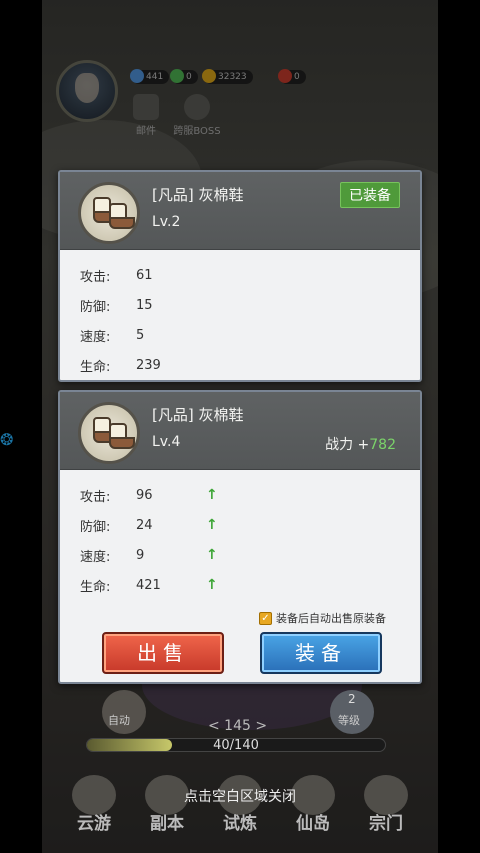  I want to click on new-item-stats: 攻击: 96 ↑ 防御: 24 ↑ 速度: 9 ↑ 生命: 421 ↑, so click(149, 540).